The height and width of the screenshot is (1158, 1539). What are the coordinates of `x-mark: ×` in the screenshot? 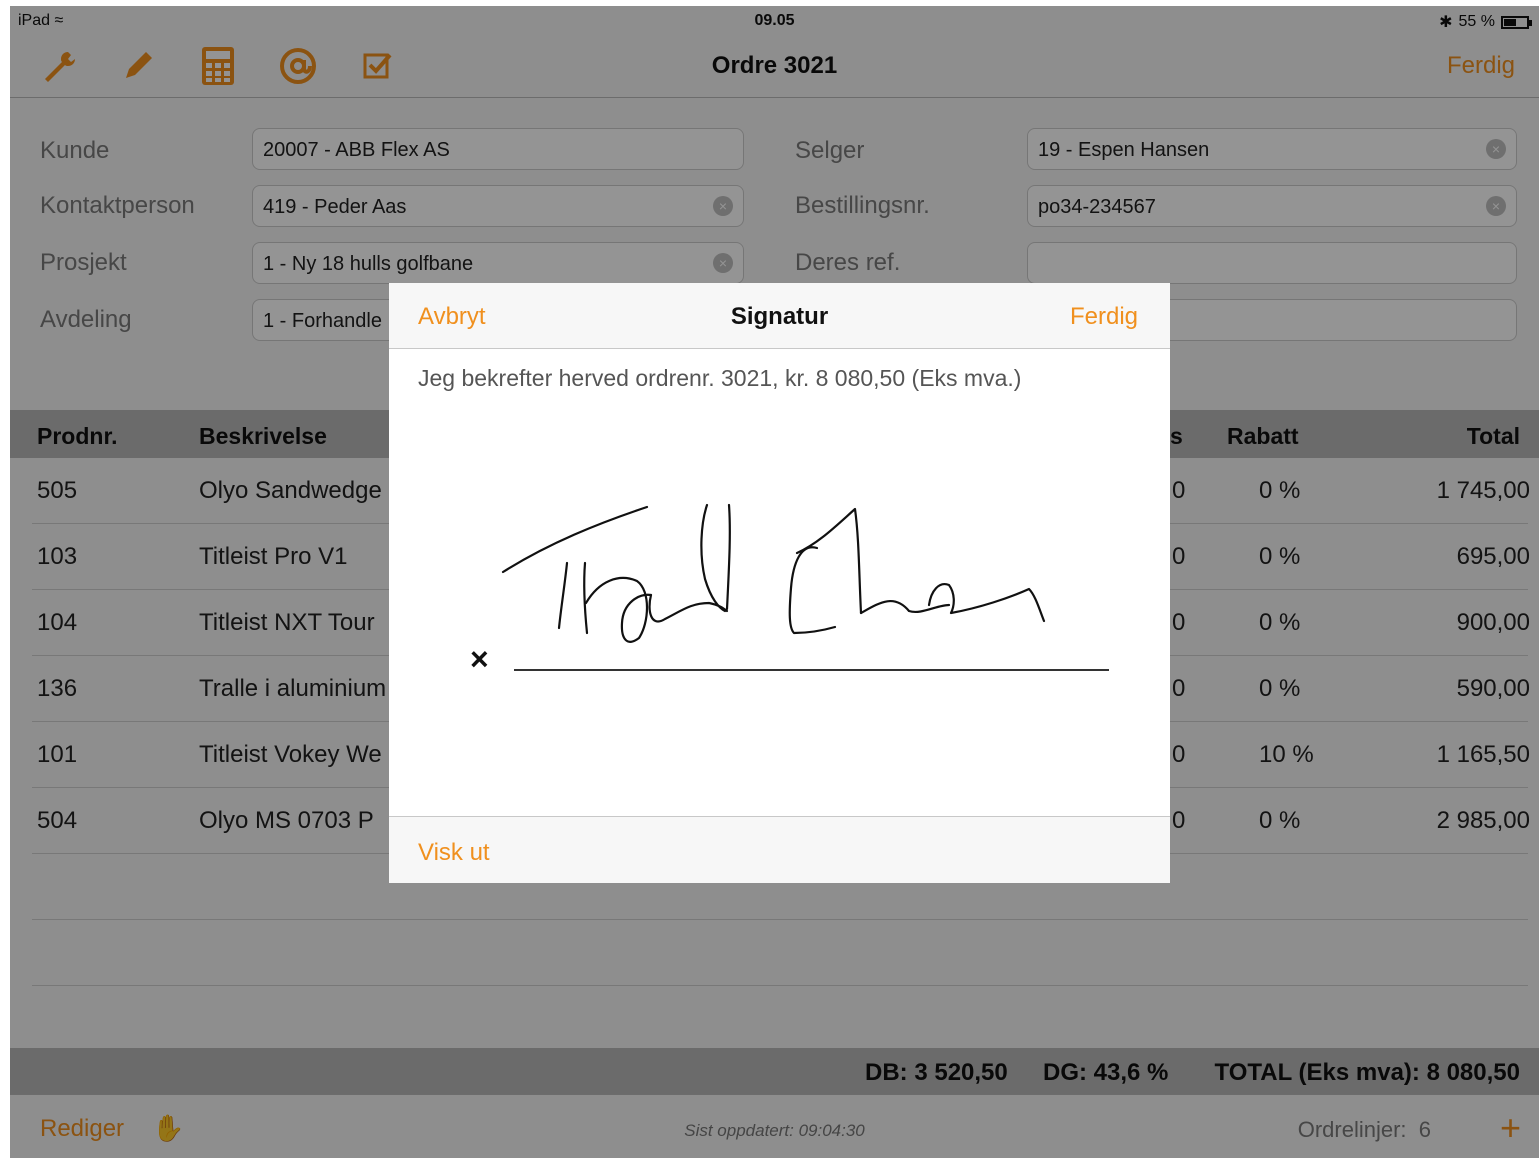 It's located at (479, 659).